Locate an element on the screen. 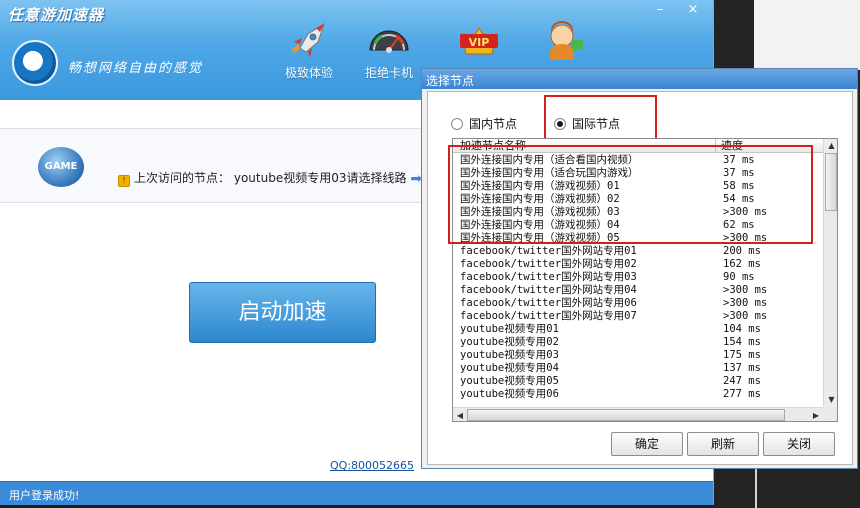 The image size is (860, 508). app-logo-icon is located at coordinates (35, 63).